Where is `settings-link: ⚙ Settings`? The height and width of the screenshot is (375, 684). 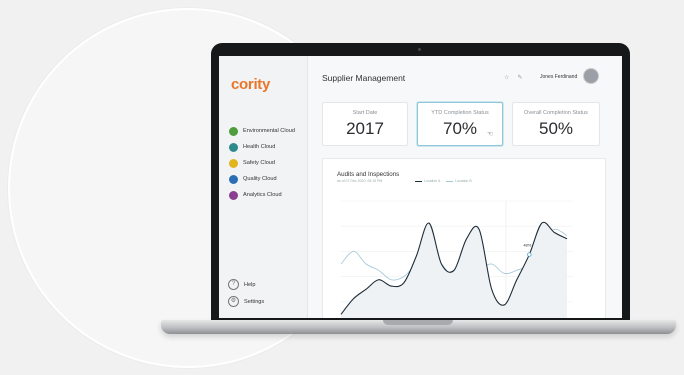
settings-link: ⚙ Settings is located at coordinates (246, 301).